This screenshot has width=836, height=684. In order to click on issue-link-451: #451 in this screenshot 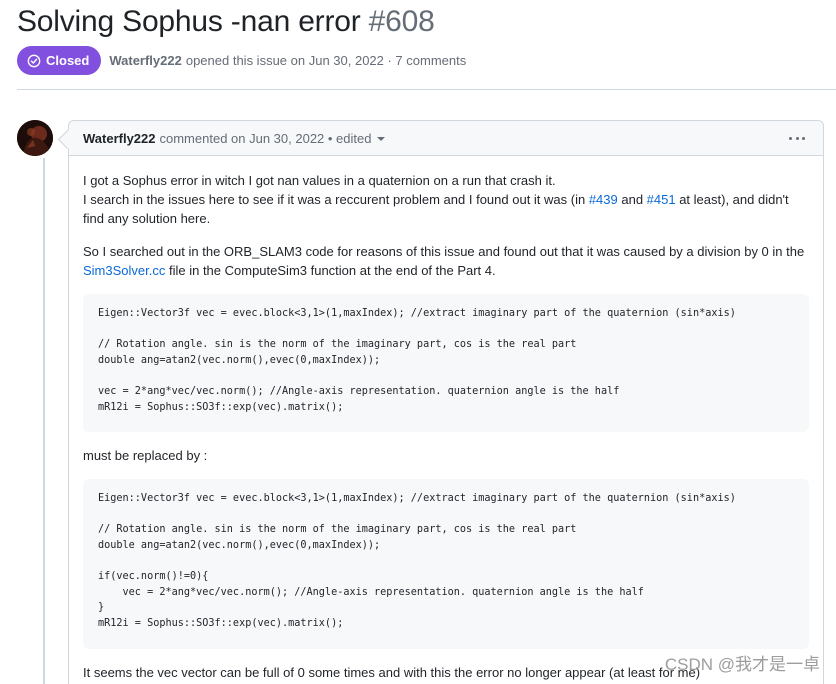, I will do `click(661, 199)`.